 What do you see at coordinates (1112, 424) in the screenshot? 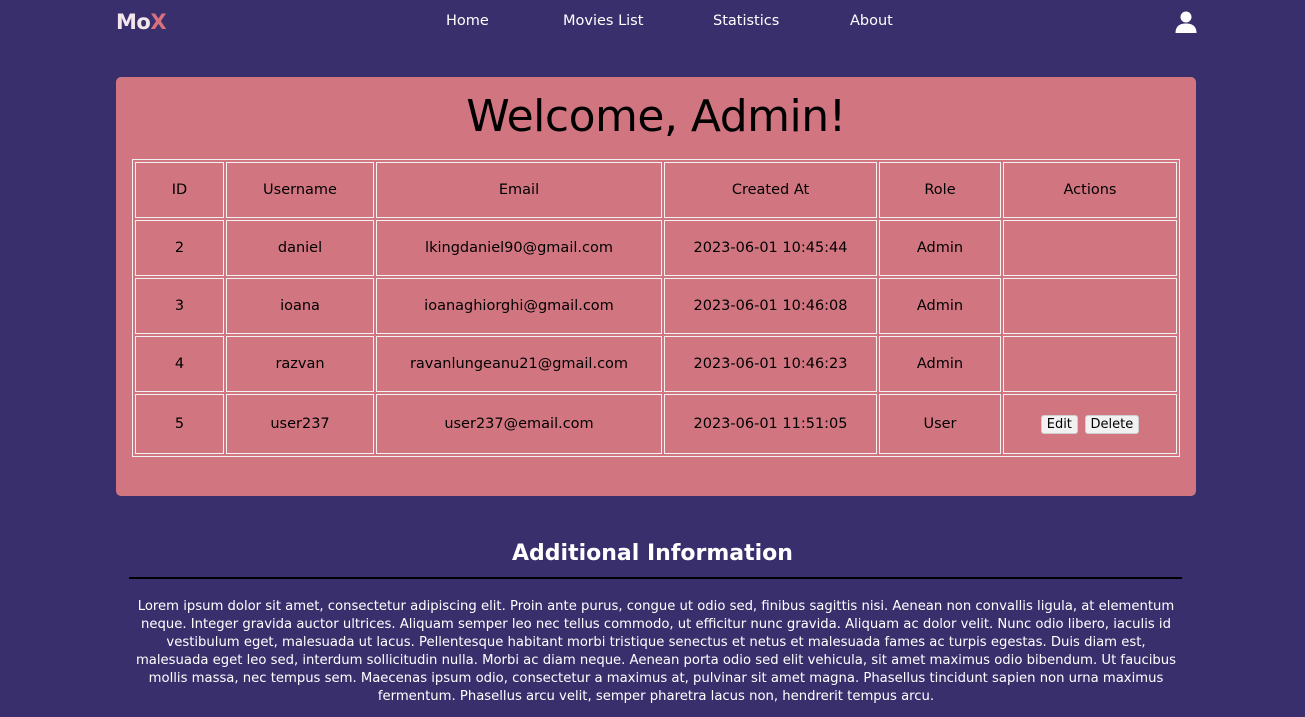
I see `delete-button: Delete` at bounding box center [1112, 424].